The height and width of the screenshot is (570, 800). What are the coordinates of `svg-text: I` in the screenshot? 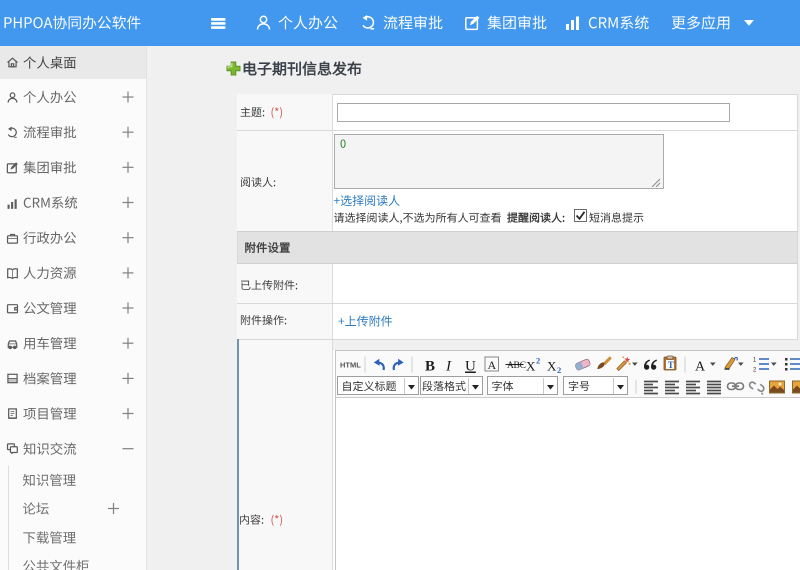 It's located at (448, 367).